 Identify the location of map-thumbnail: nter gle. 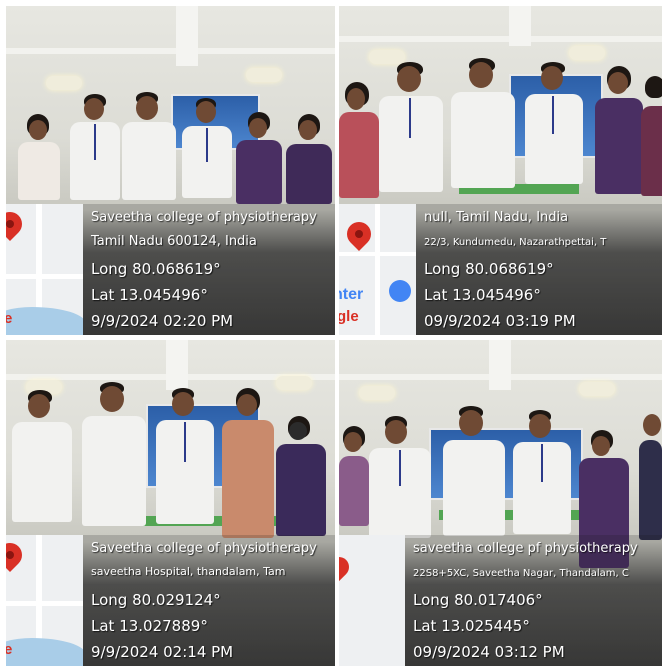
(377, 269).